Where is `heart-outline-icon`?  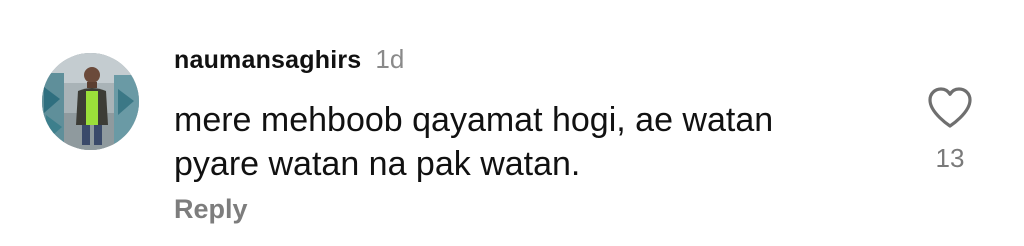
heart-outline-icon is located at coordinates (950, 107).